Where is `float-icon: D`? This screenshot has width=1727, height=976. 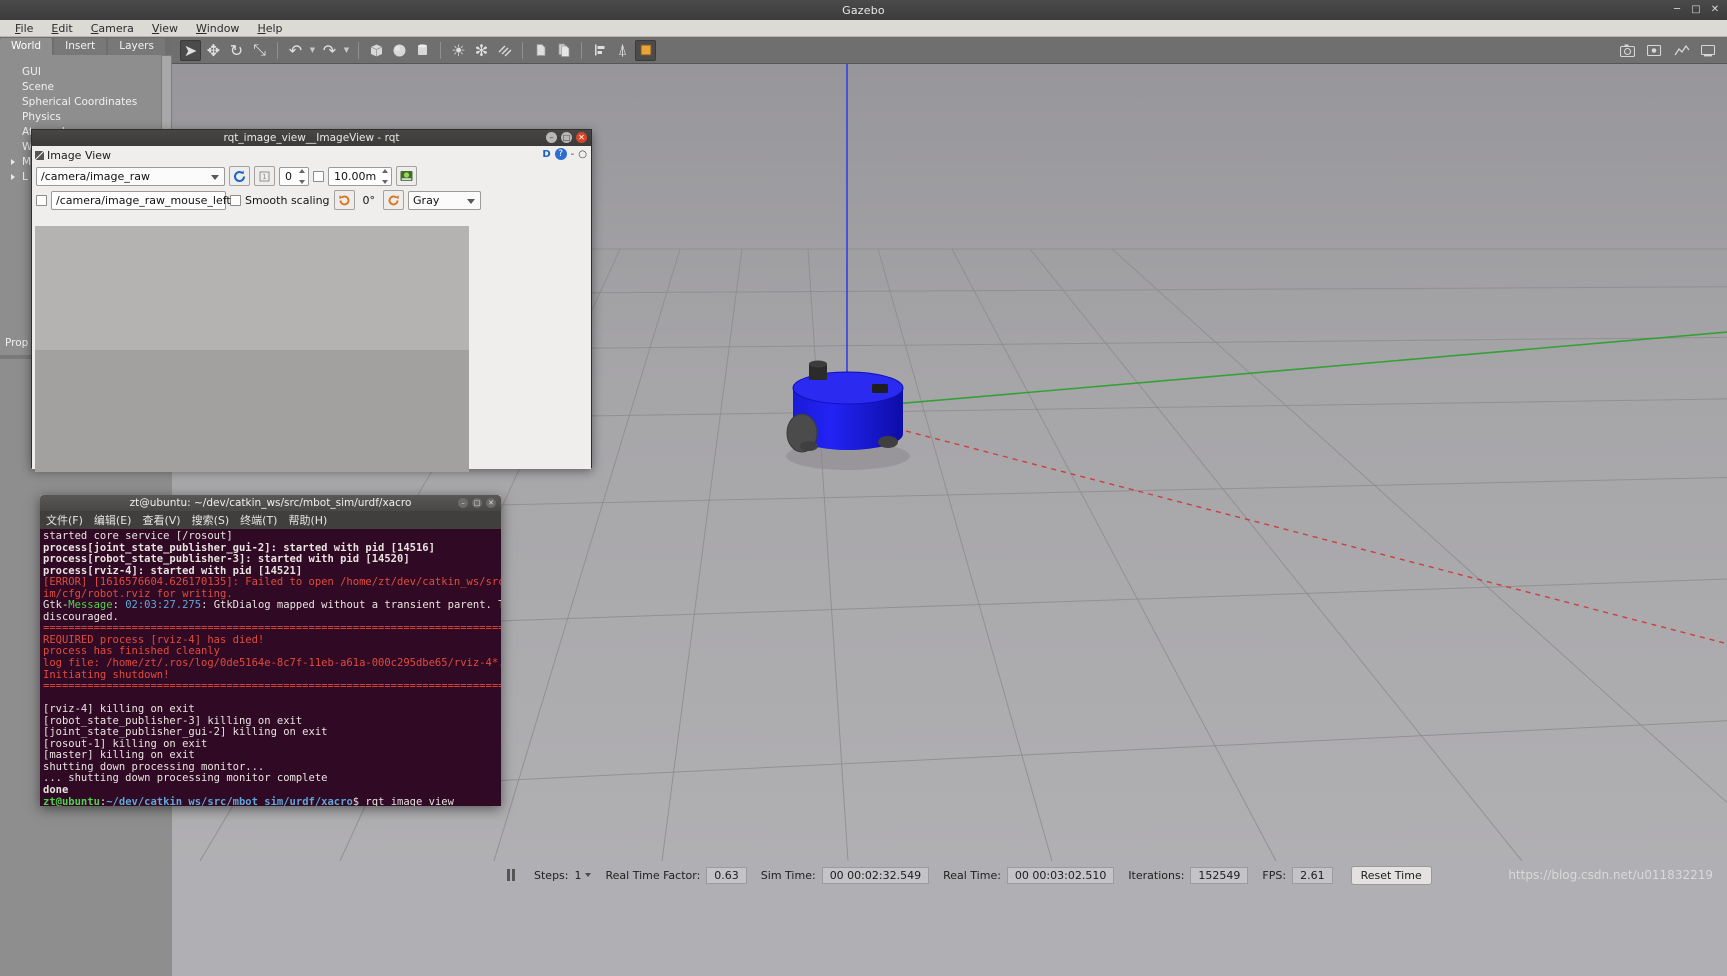
float-icon: D is located at coordinates (546, 154).